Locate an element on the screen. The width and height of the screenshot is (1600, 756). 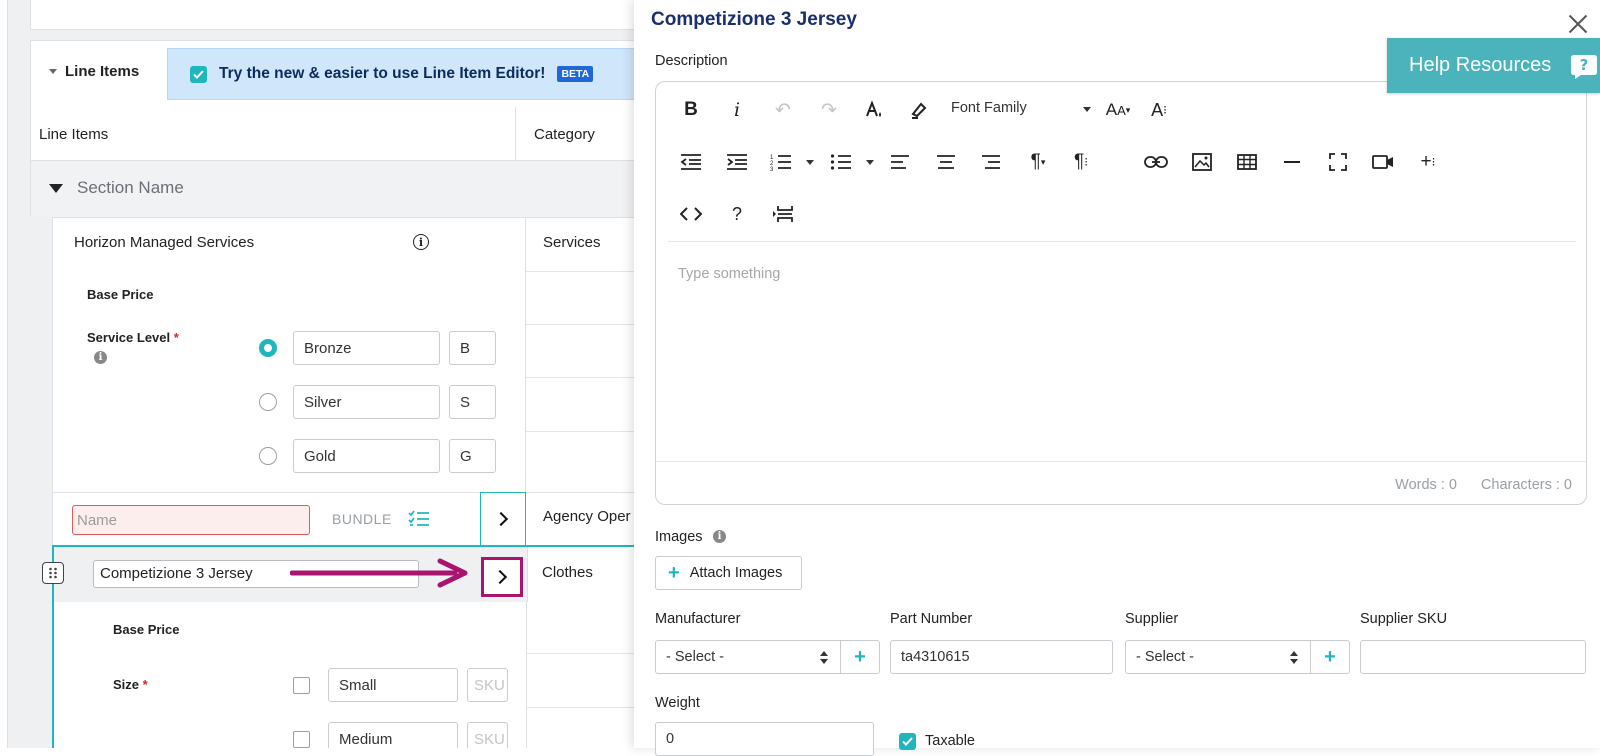
undo-icon: ↶ is located at coordinates (783, 110).